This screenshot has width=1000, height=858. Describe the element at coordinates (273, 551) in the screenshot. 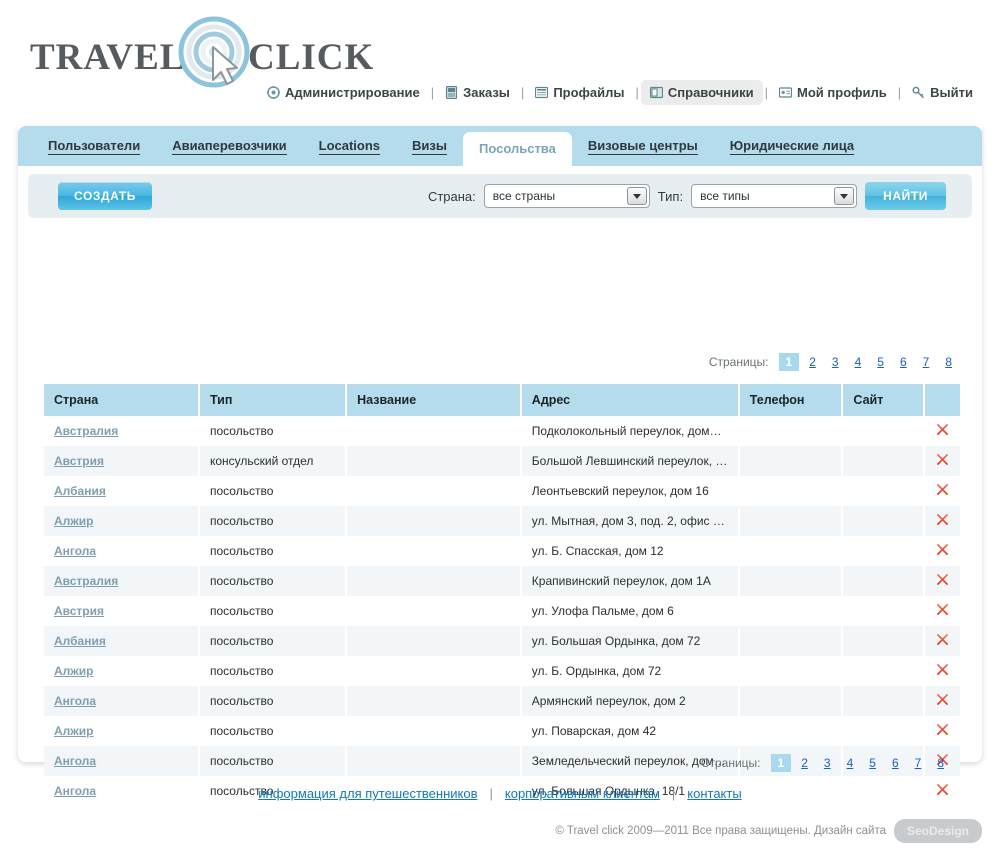

I see `cell-type: посольство` at that location.